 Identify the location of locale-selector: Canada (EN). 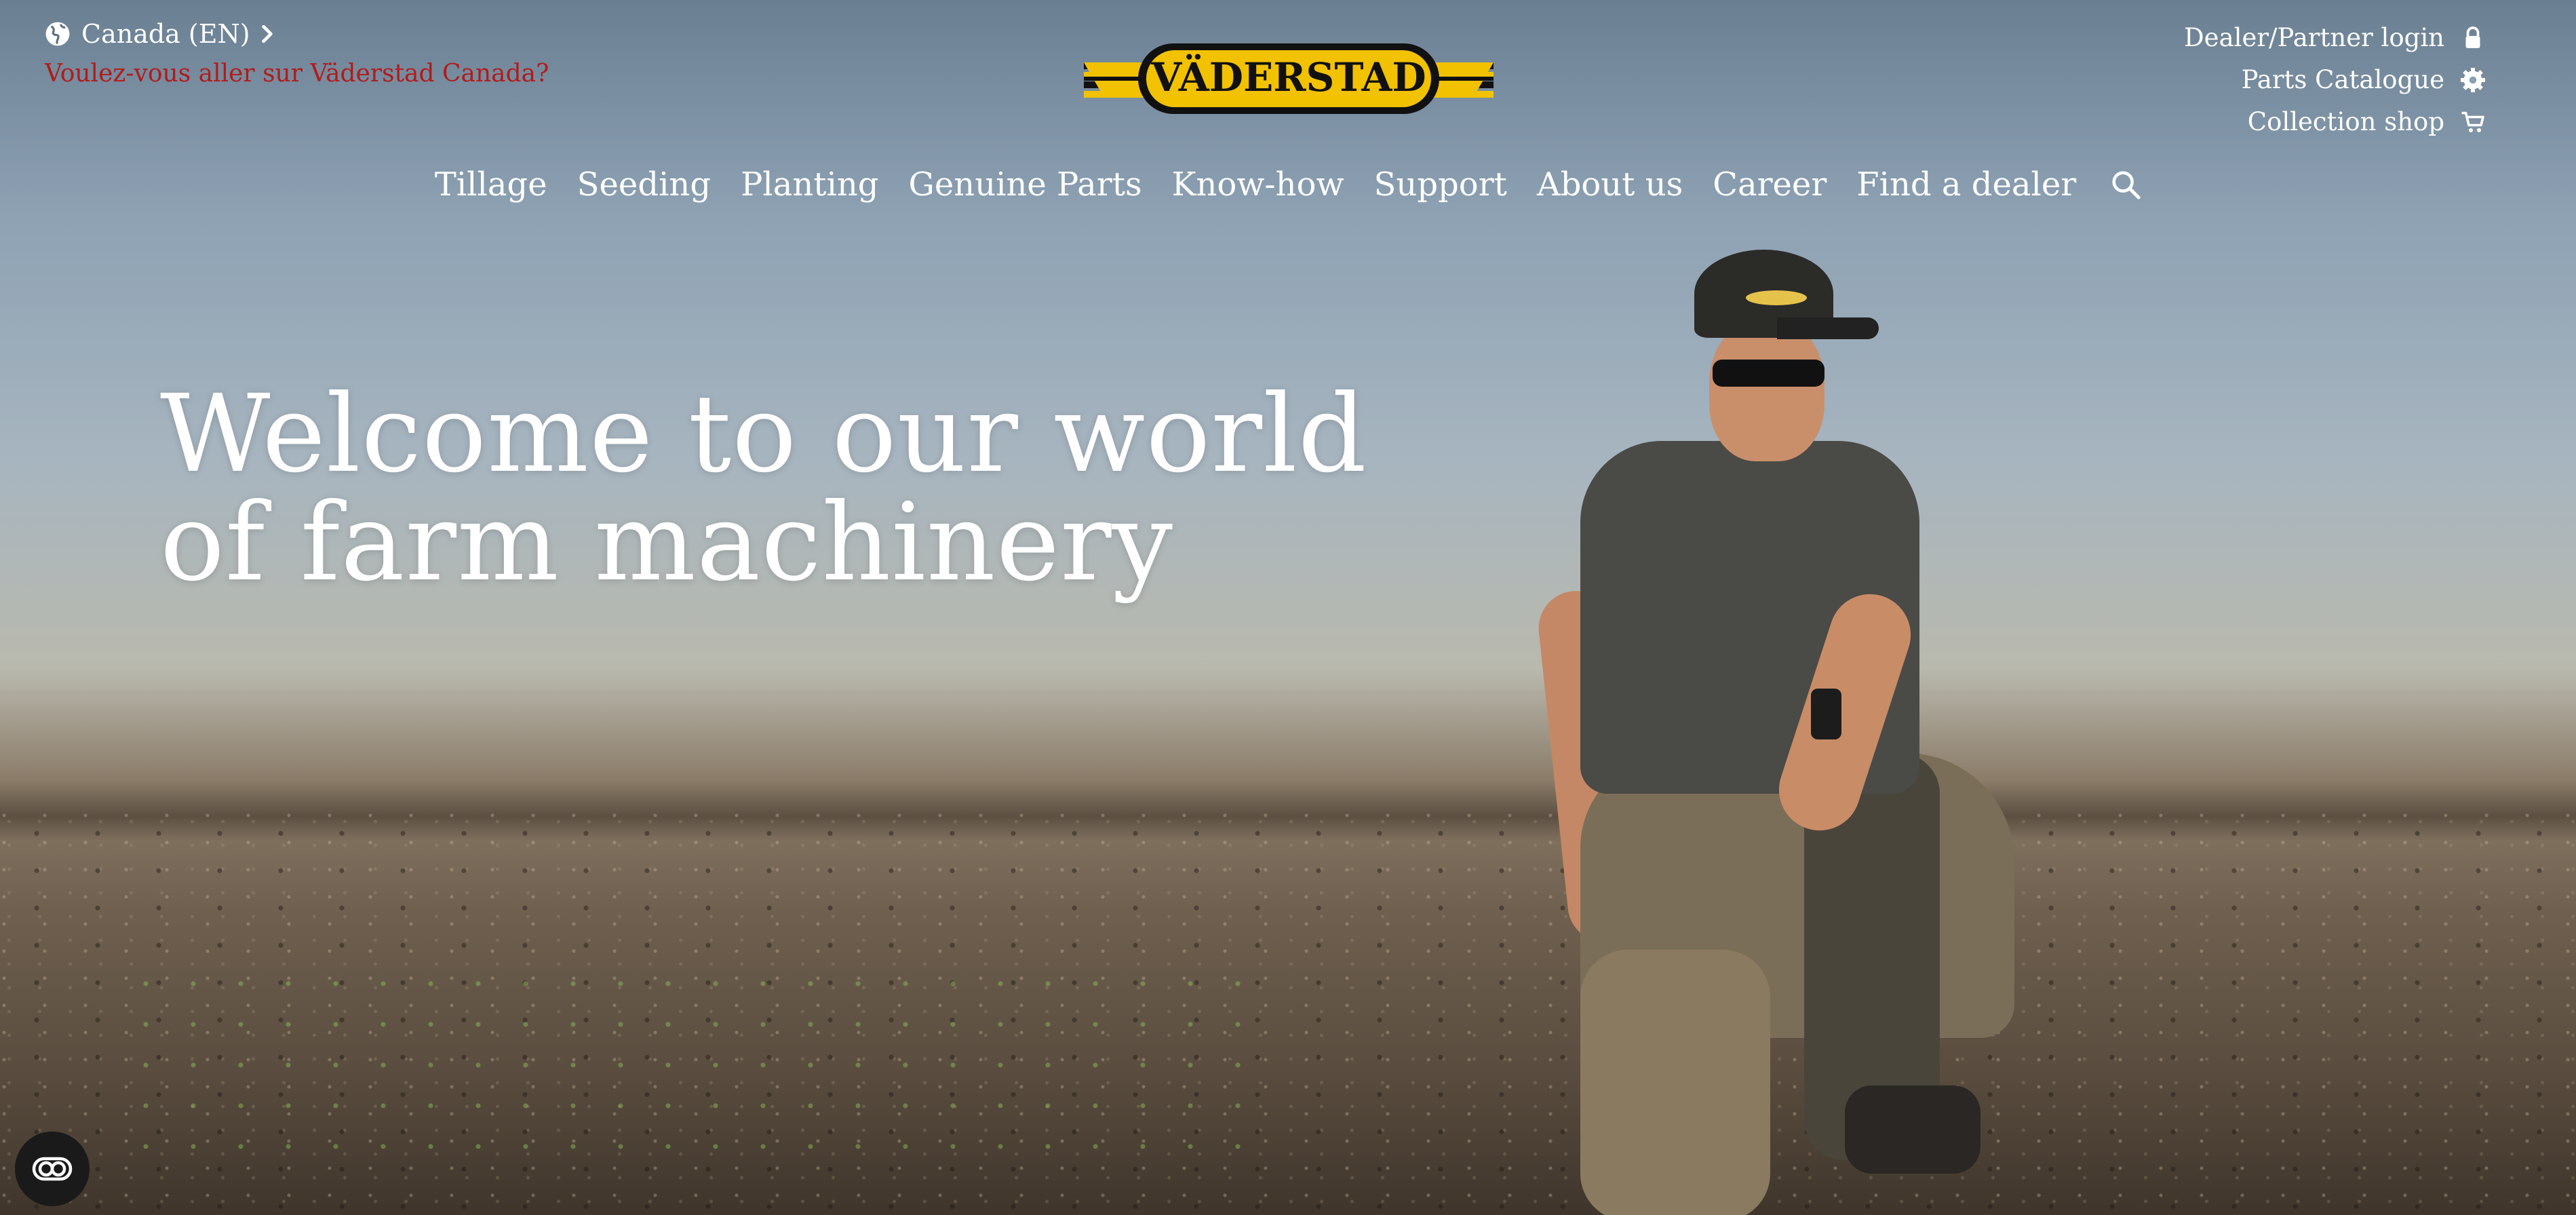
(159, 34).